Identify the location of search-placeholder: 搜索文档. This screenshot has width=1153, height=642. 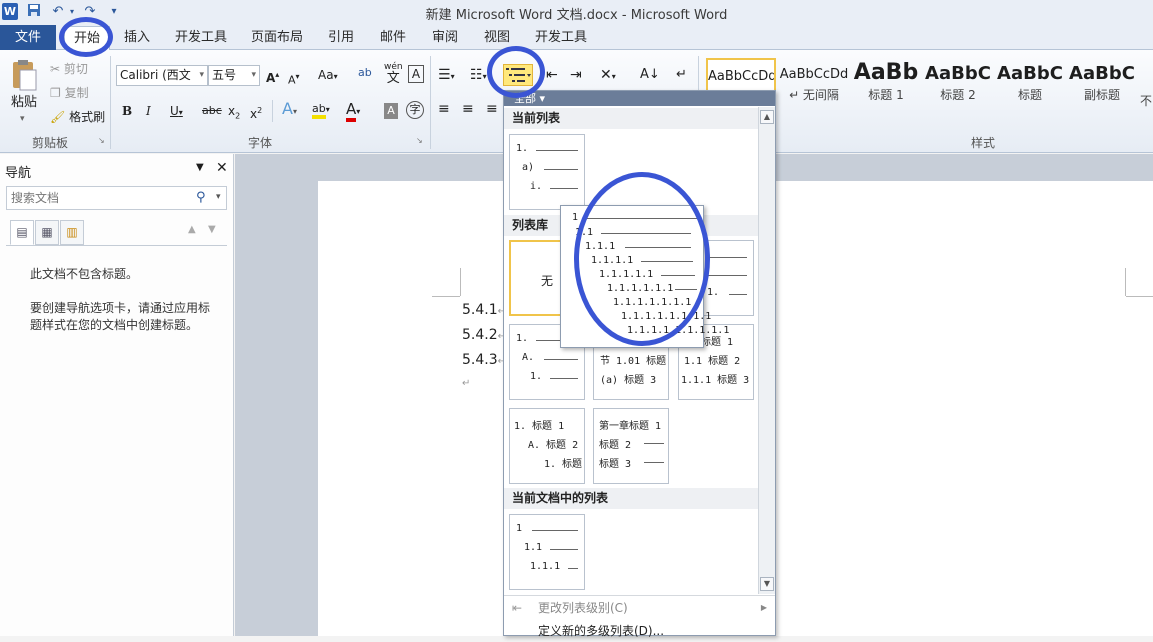
(35, 198).